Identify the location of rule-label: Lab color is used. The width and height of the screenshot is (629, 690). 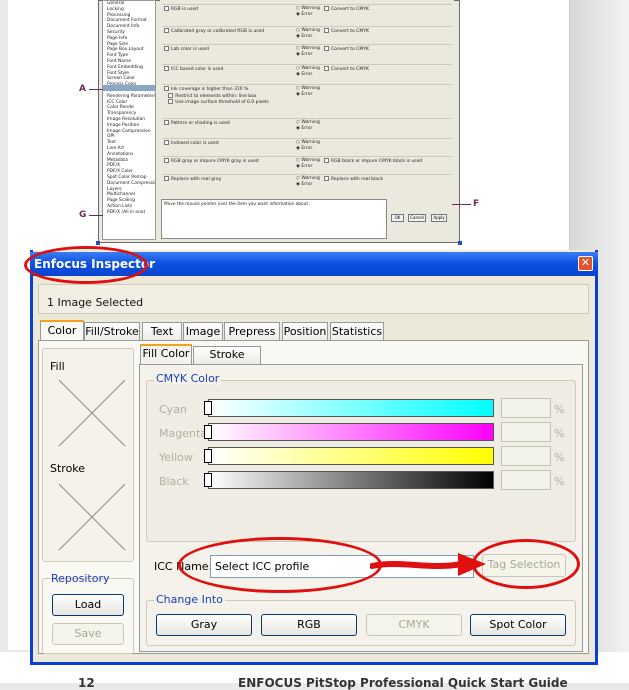
(186, 49).